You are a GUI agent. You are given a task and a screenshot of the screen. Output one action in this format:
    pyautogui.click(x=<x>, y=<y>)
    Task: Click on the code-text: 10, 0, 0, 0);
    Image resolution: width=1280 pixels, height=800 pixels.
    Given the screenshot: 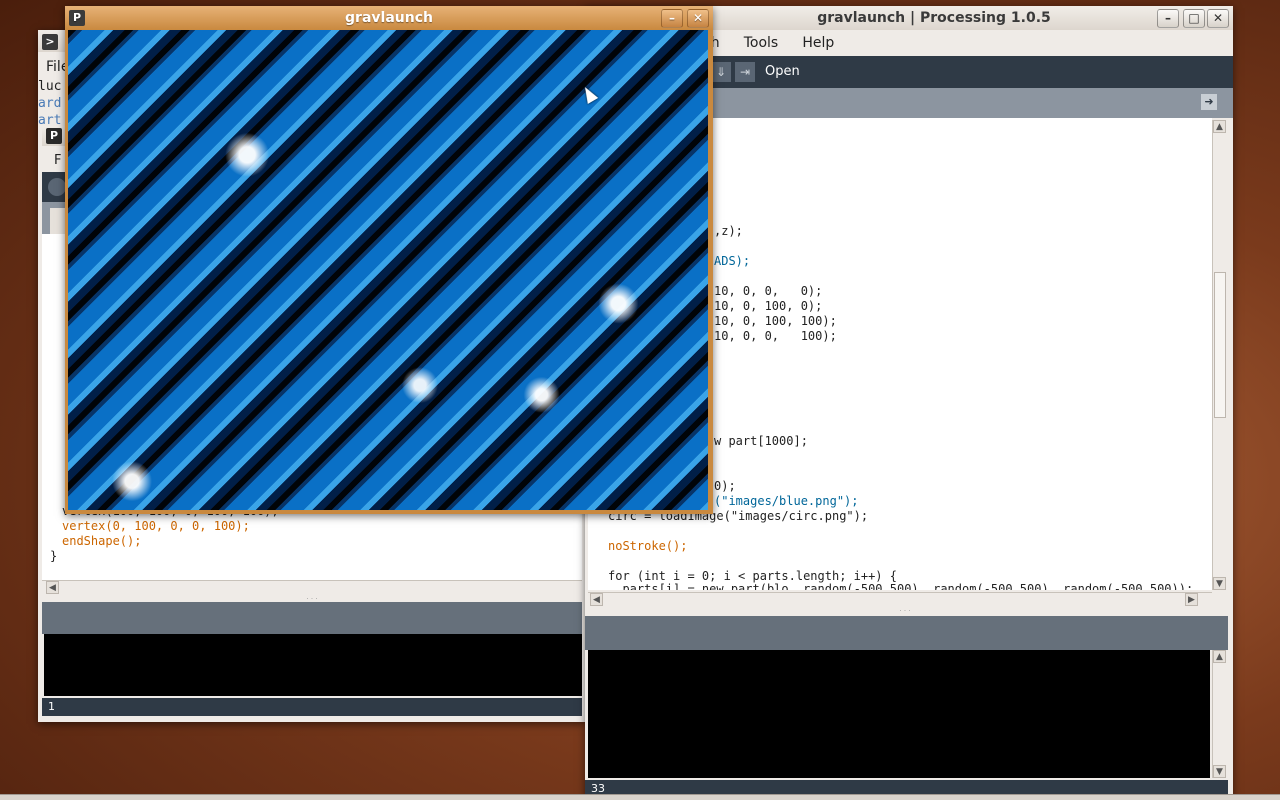 What is the action you would take?
    pyautogui.click(x=768, y=291)
    